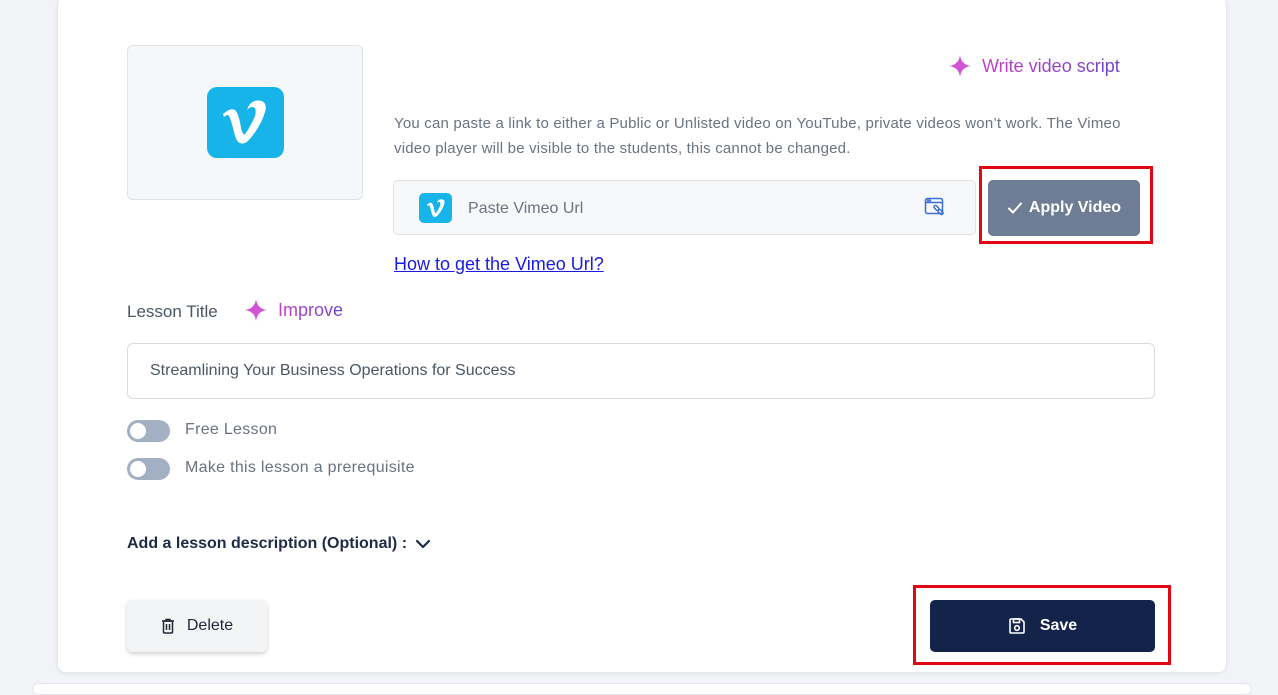 Image resolution: width=1278 pixels, height=695 pixels. I want to click on improve-label: Improve, so click(311, 309).